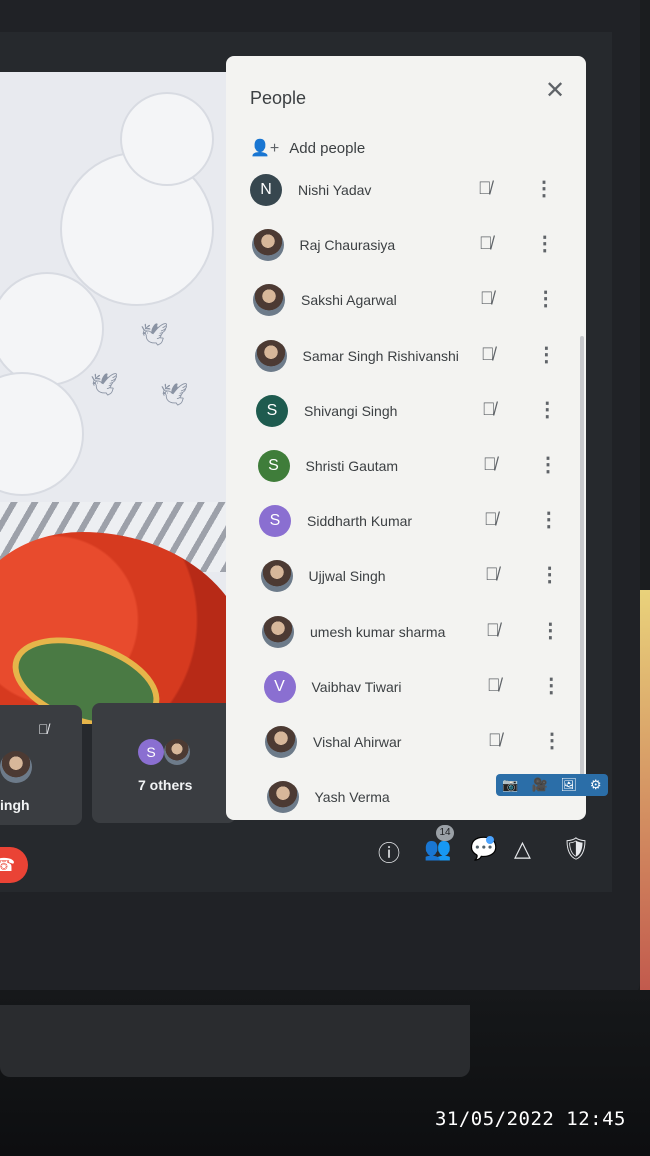  What do you see at coordinates (41, 765) in the screenshot?
I see `participant-tile: 🎙̸ ingh` at bounding box center [41, 765].